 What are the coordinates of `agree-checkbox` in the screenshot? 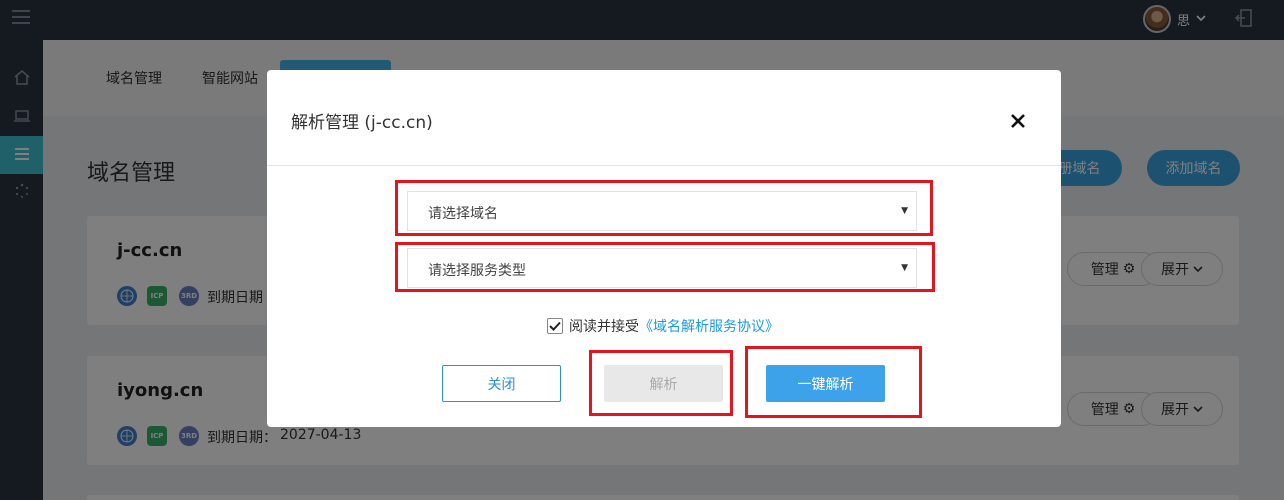 It's located at (555, 326).